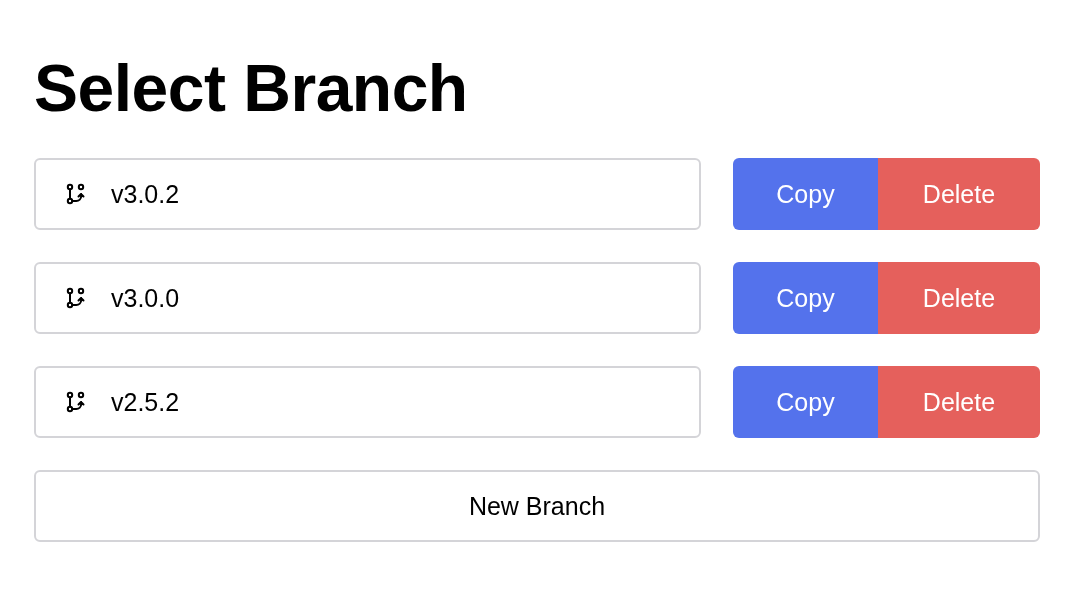 The image size is (1086, 598). Describe the element at coordinates (537, 506) in the screenshot. I see `new-branch-button: New Branch` at that location.